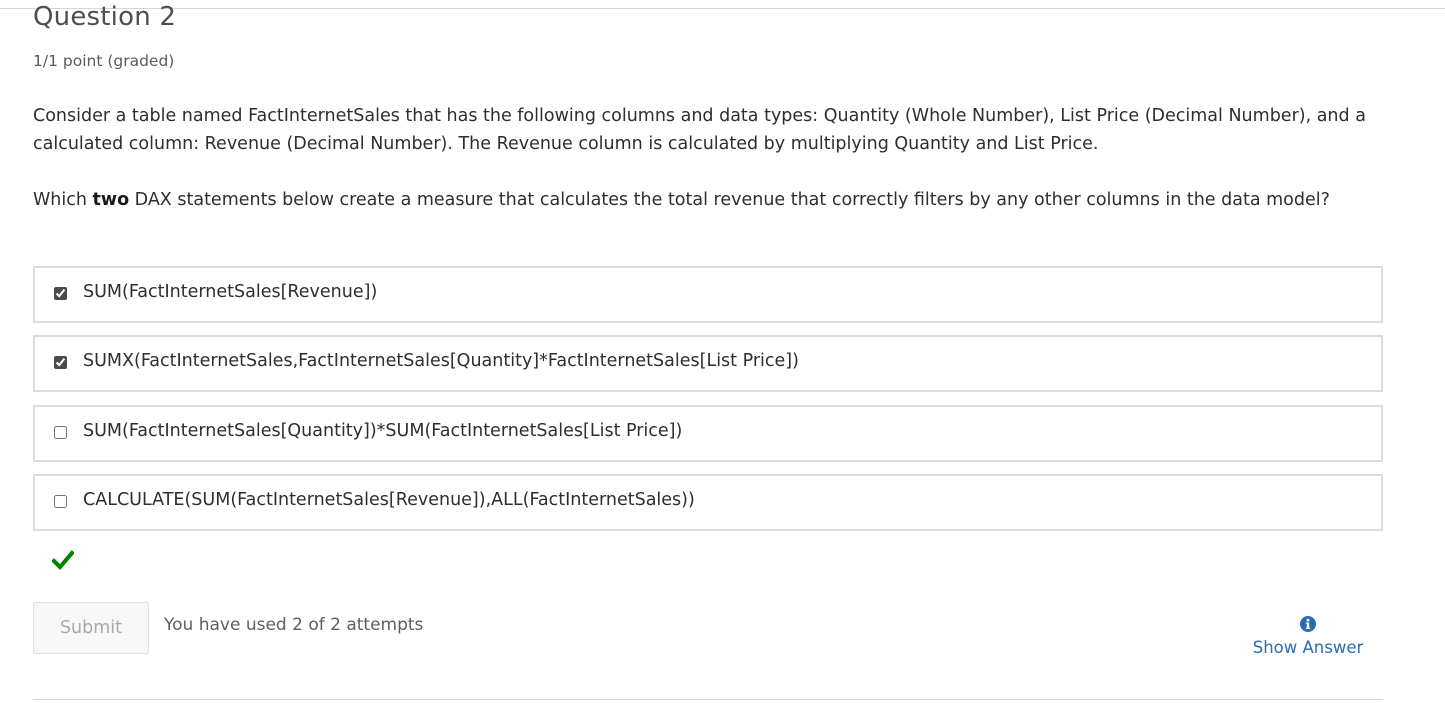  Describe the element at coordinates (111, 200) in the screenshot. I see `prompt-emphasis: two` at that location.